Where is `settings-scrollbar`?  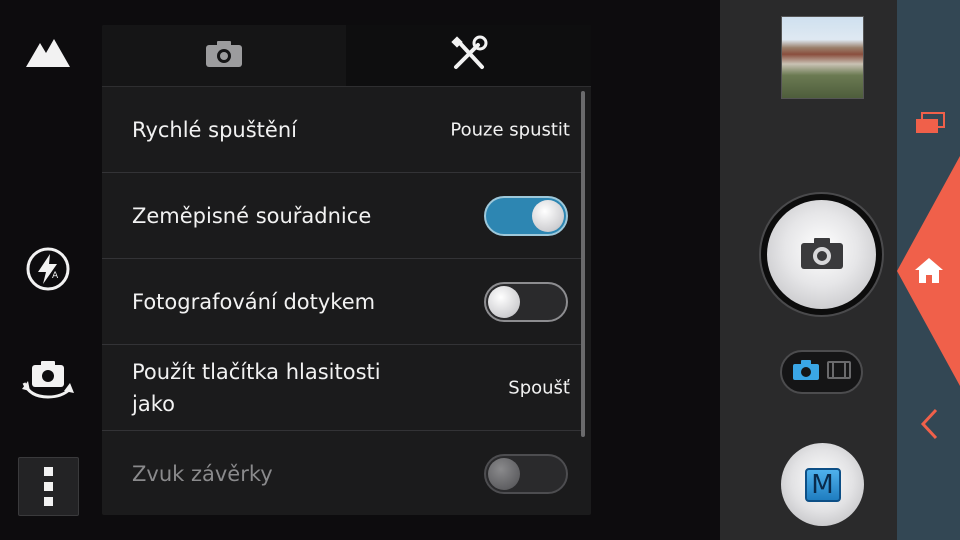 settings-scrollbar is located at coordinates (583, 264).